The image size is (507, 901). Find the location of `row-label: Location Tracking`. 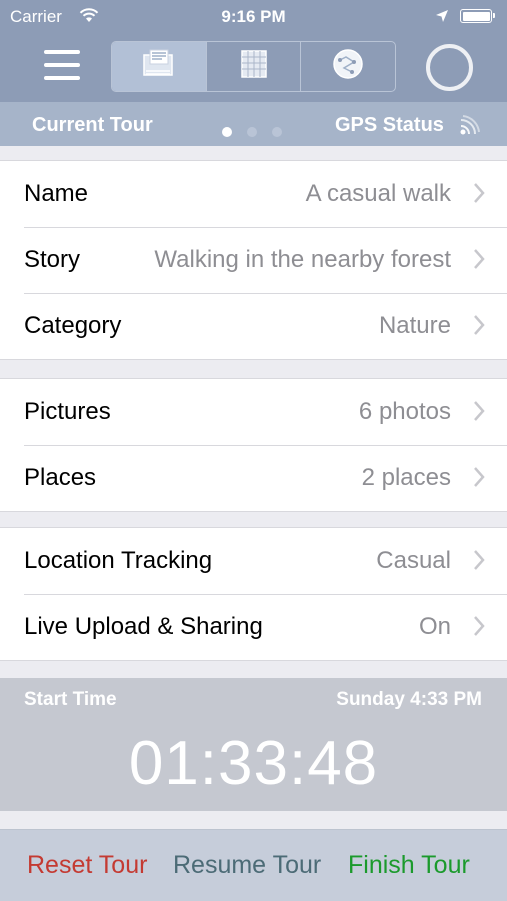

row-label: Location Tracking is located at coordinates (118, 560).